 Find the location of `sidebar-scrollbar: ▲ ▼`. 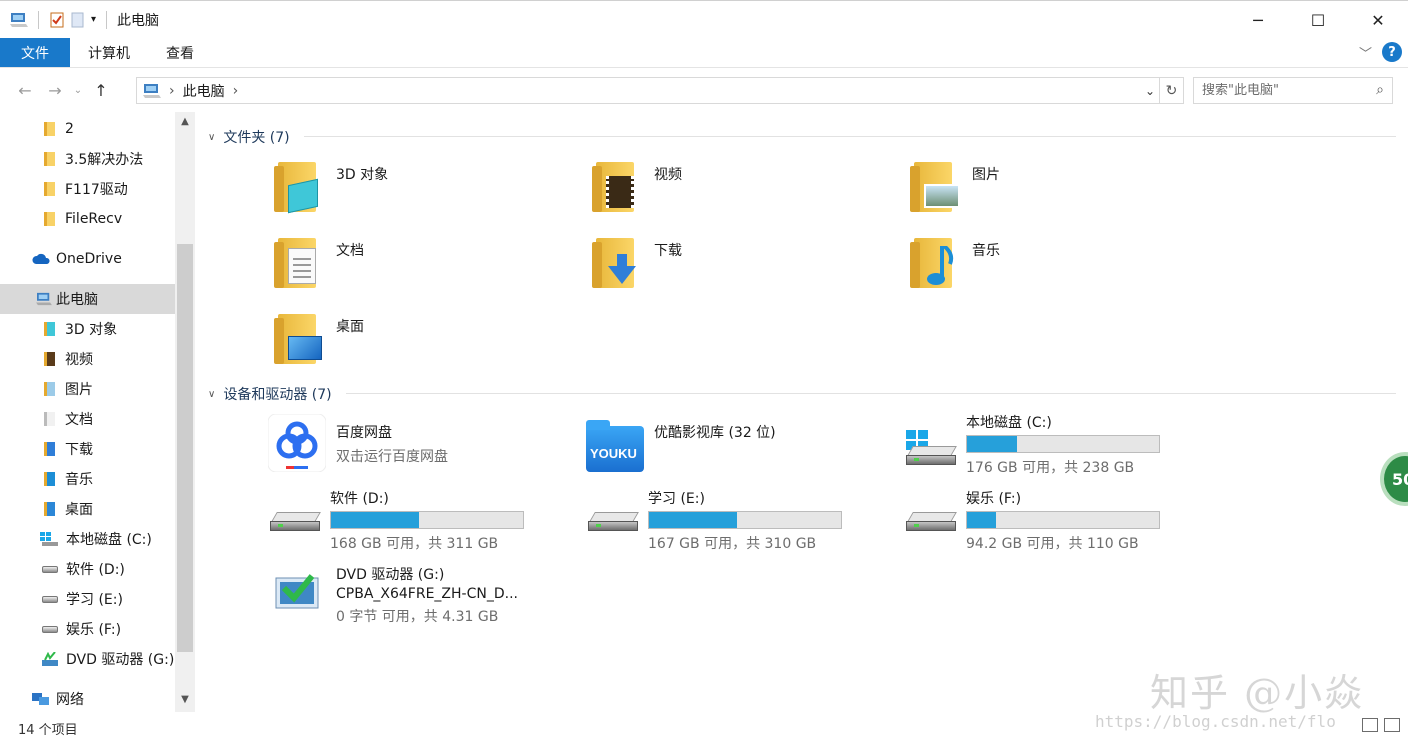

sidebar-scrollbar: ▲ ▼ is located at coordinates (185, 412).